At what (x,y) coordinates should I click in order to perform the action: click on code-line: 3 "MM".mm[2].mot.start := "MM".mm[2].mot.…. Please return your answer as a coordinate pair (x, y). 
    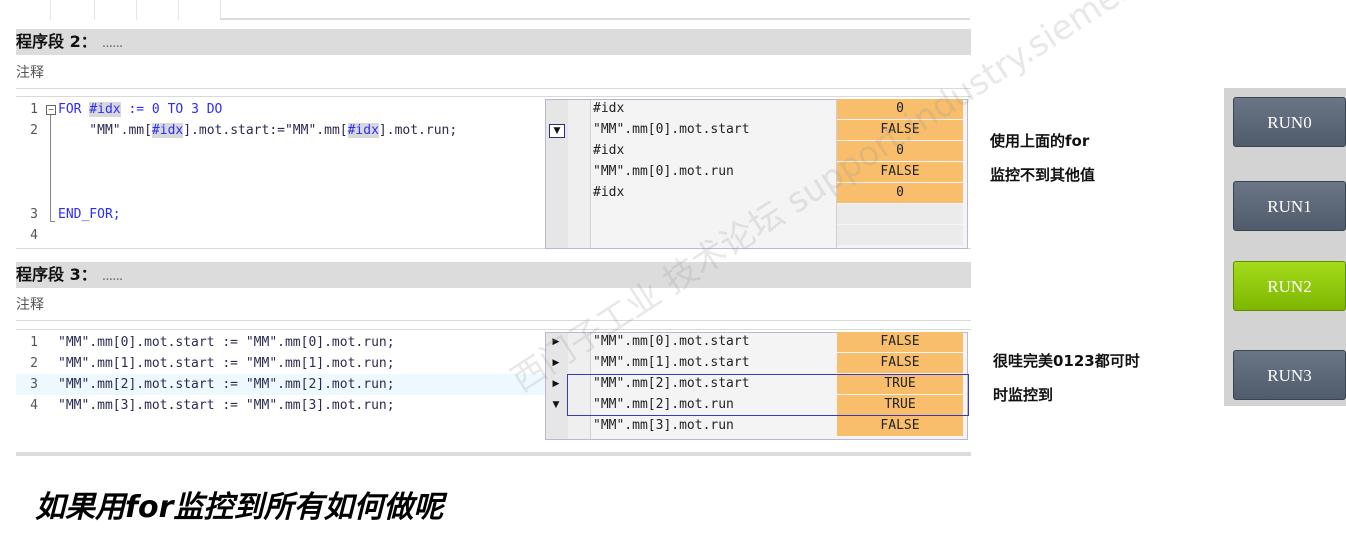
    Looking at the image, I should click on (281, 384).